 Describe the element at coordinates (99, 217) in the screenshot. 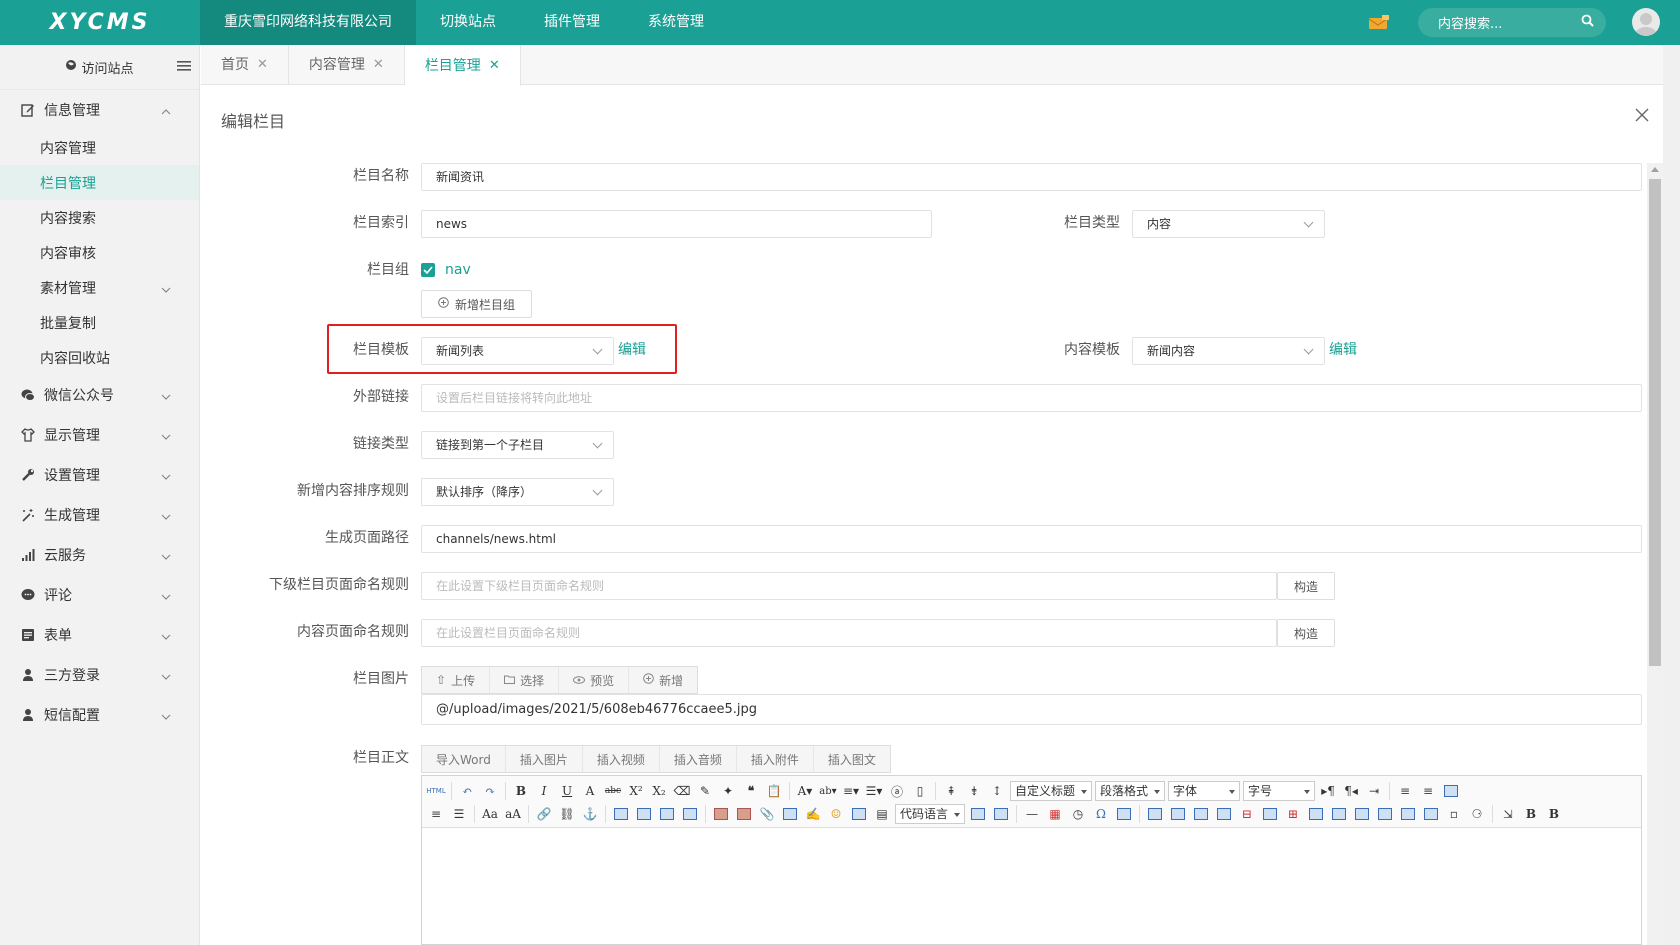

I see `sidebar-item-search: 内容搜索` at that location.